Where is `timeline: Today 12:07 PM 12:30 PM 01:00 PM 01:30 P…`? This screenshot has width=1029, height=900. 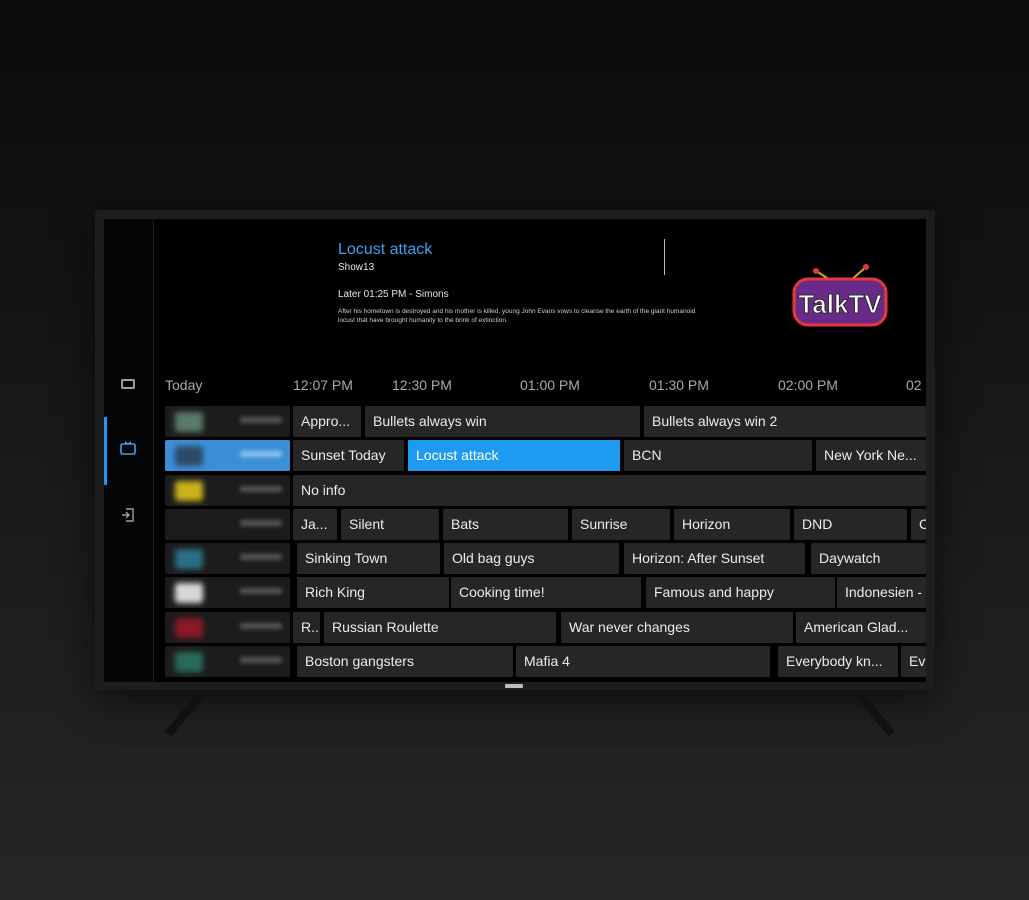 timeline: Today 12:07 PM 12:30 PM 01:00 PM 01:30 P… is located at coordinates (545, 388).